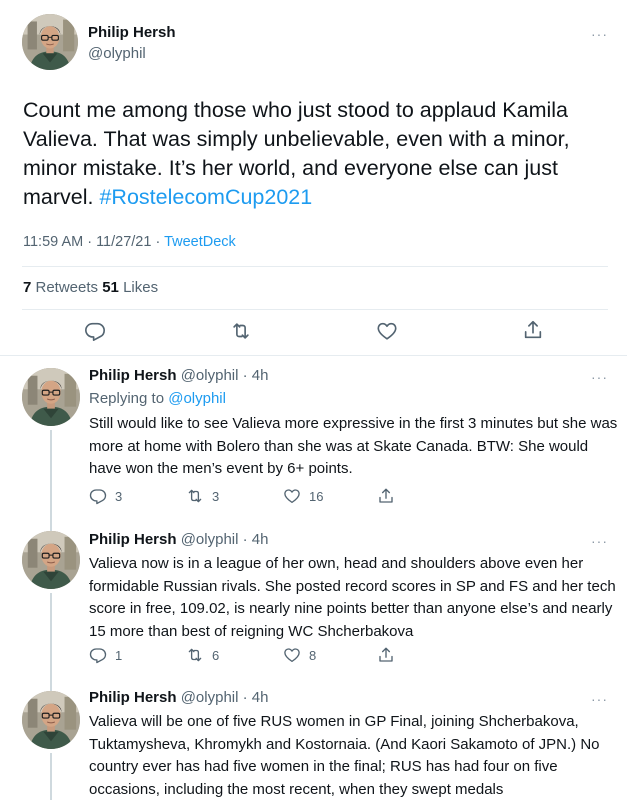 The height and width of the screenshot is (800, 627). I want to click on reply-button: 1, so click(105, 655).